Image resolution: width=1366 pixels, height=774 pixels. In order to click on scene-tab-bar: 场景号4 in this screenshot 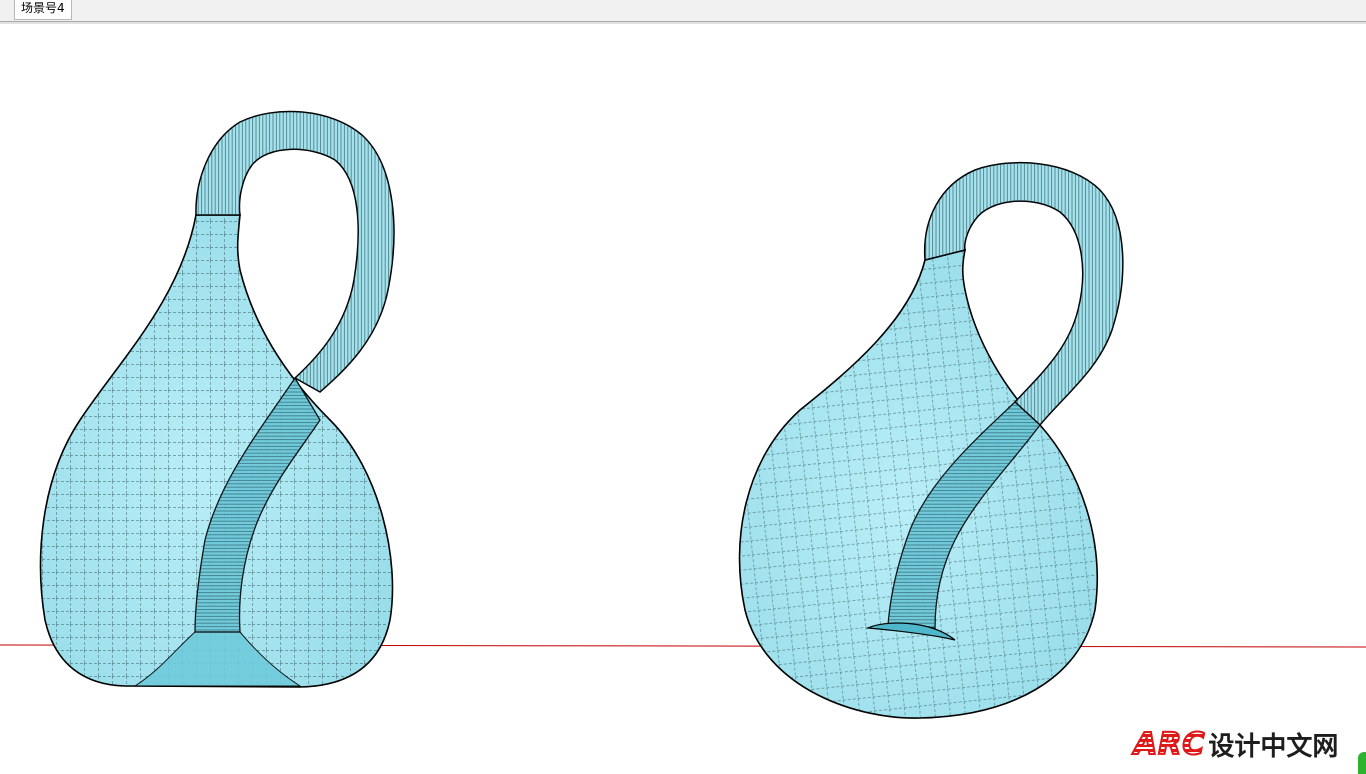, I will do `click(683, 11)`.